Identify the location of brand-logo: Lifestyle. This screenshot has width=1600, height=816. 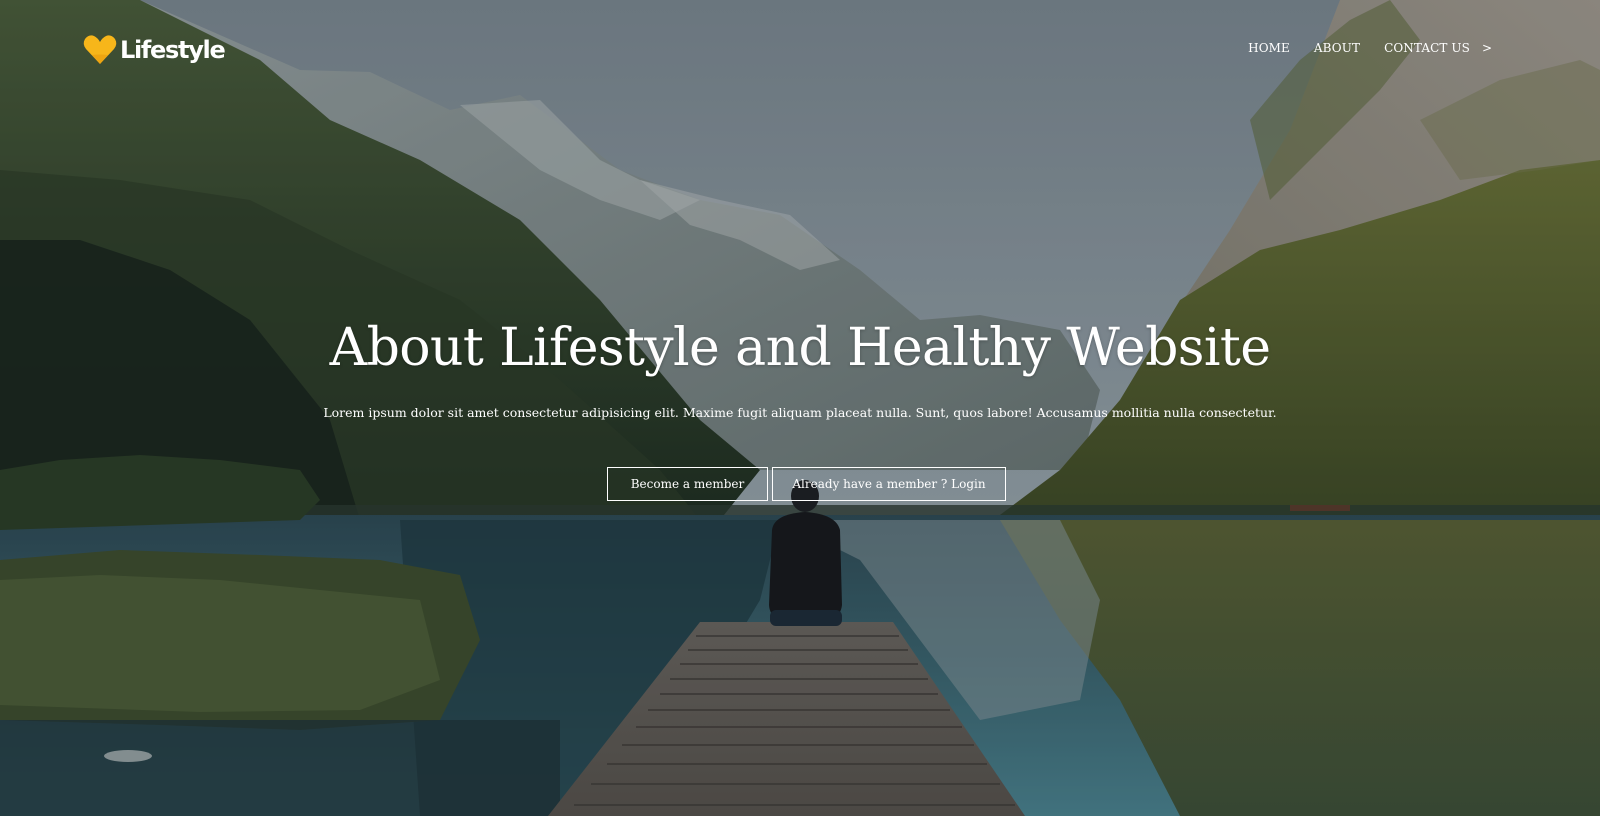
(154, 50).